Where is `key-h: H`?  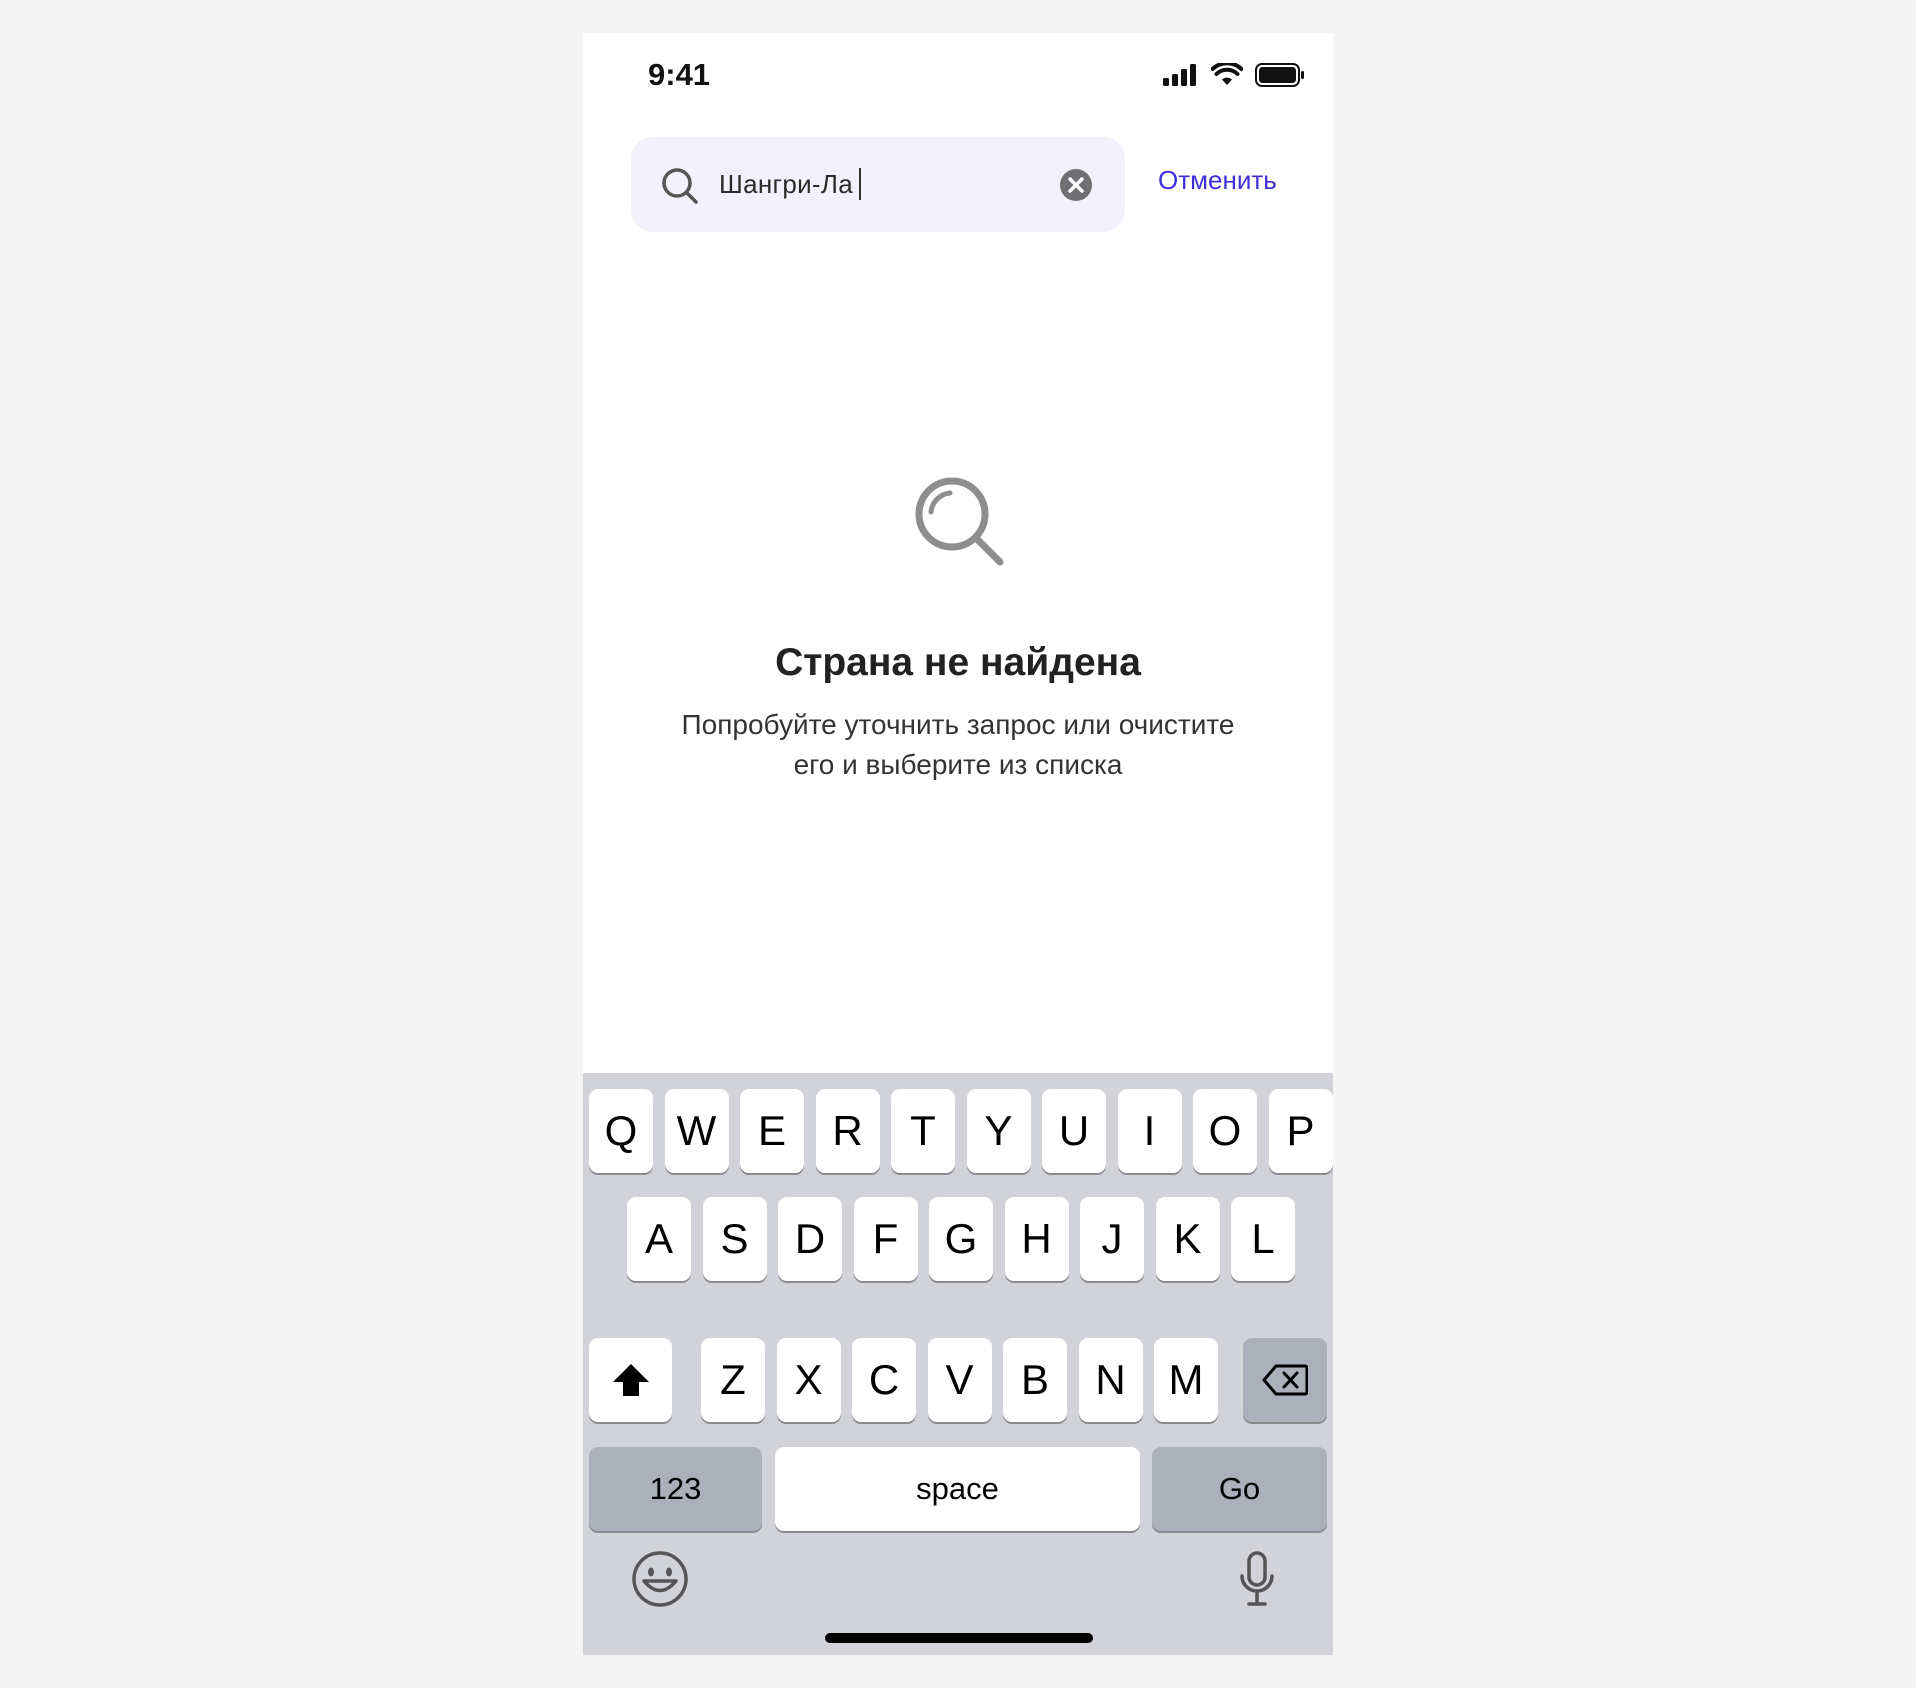
key-h: H is located at coordinates (1036, 1239).